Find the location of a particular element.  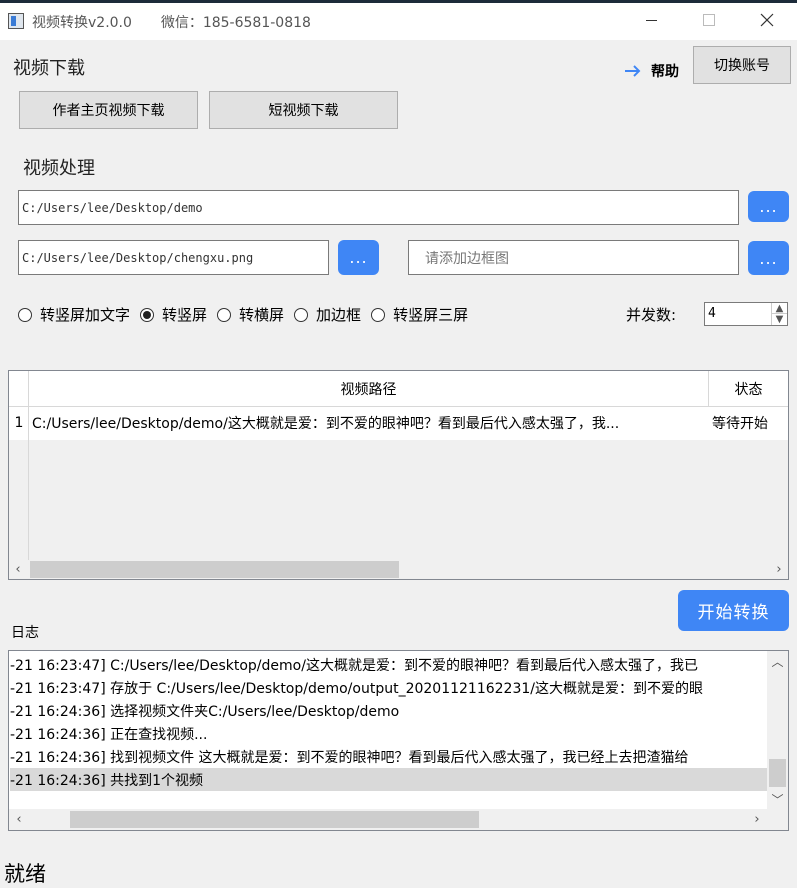

spin-down-icon: ▼ is located at coordinates (779, 319).